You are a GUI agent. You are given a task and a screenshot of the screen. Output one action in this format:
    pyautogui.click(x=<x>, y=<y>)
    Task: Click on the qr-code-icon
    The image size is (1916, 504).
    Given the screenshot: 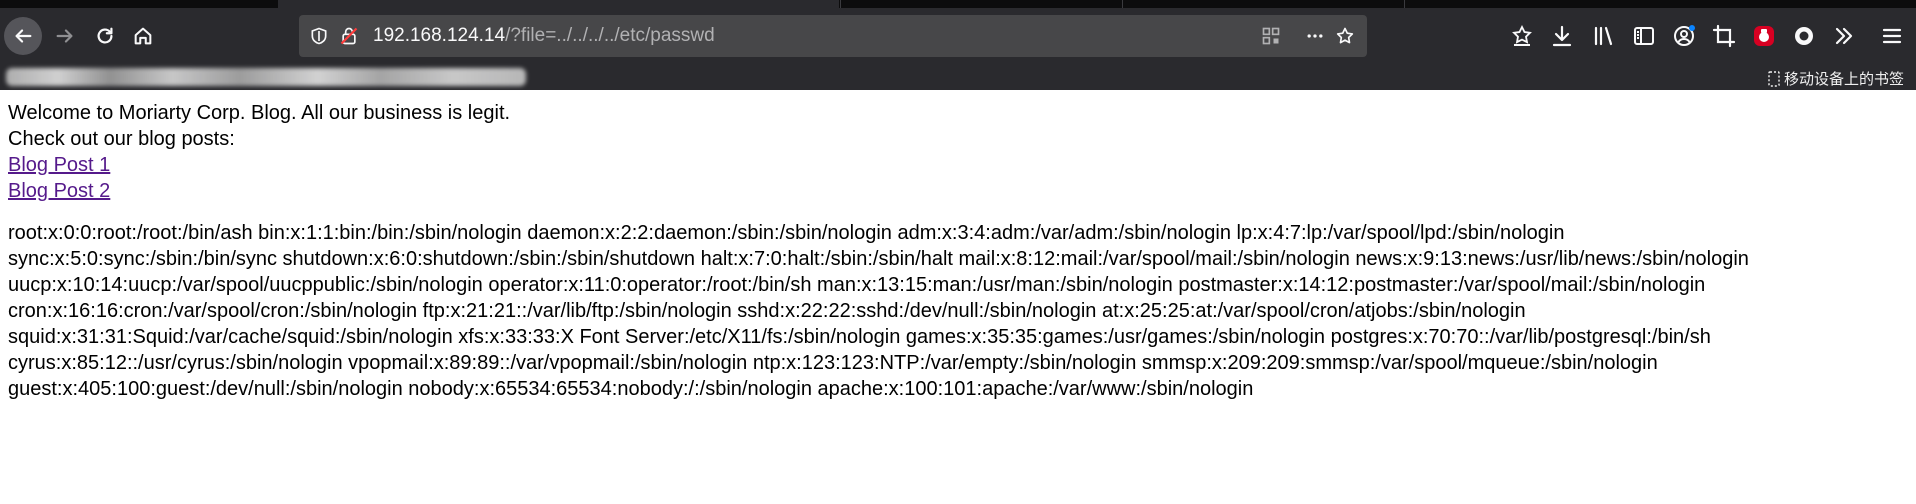 What is the action you would take?
    pyautogui.click(x=1271, y=36)
    